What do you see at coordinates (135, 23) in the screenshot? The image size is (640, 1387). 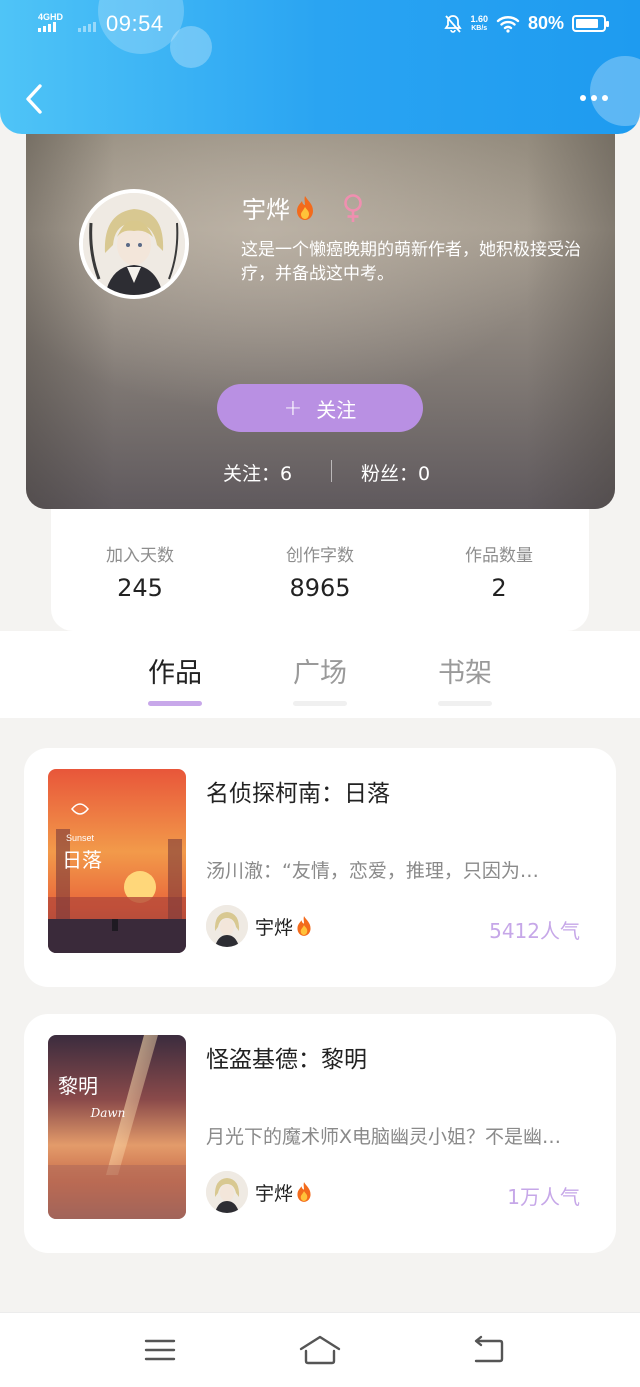 I see `status-time: 09:54` at bounding box center [135, 23].